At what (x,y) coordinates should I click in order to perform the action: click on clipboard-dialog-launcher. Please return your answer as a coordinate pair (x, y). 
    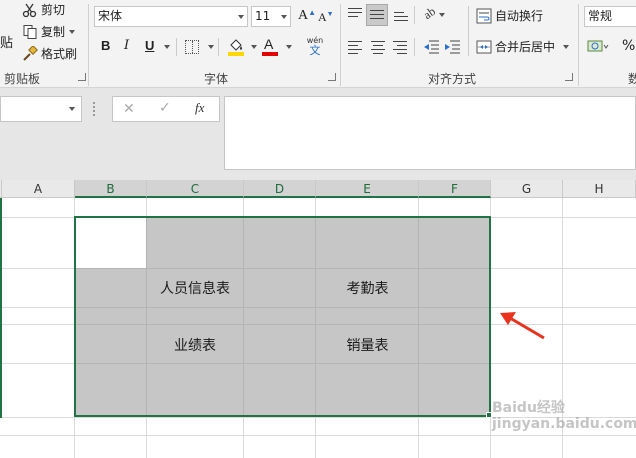
    Looking at the image, I should click on (82, 77).